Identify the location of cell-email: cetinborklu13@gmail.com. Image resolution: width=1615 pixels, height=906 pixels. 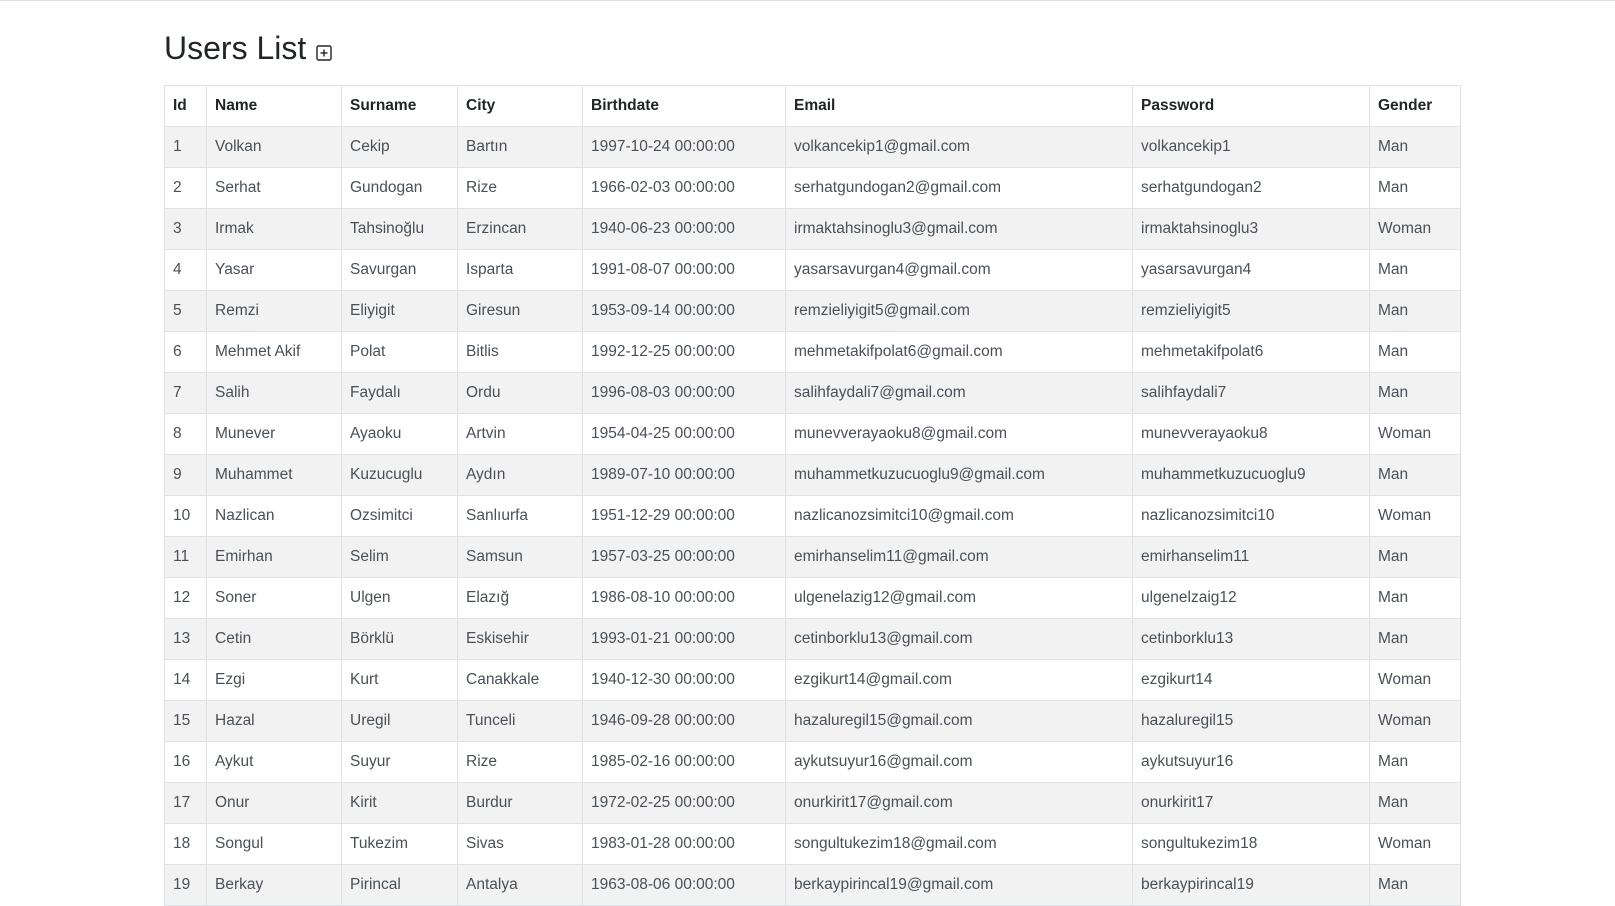
(959, 639).